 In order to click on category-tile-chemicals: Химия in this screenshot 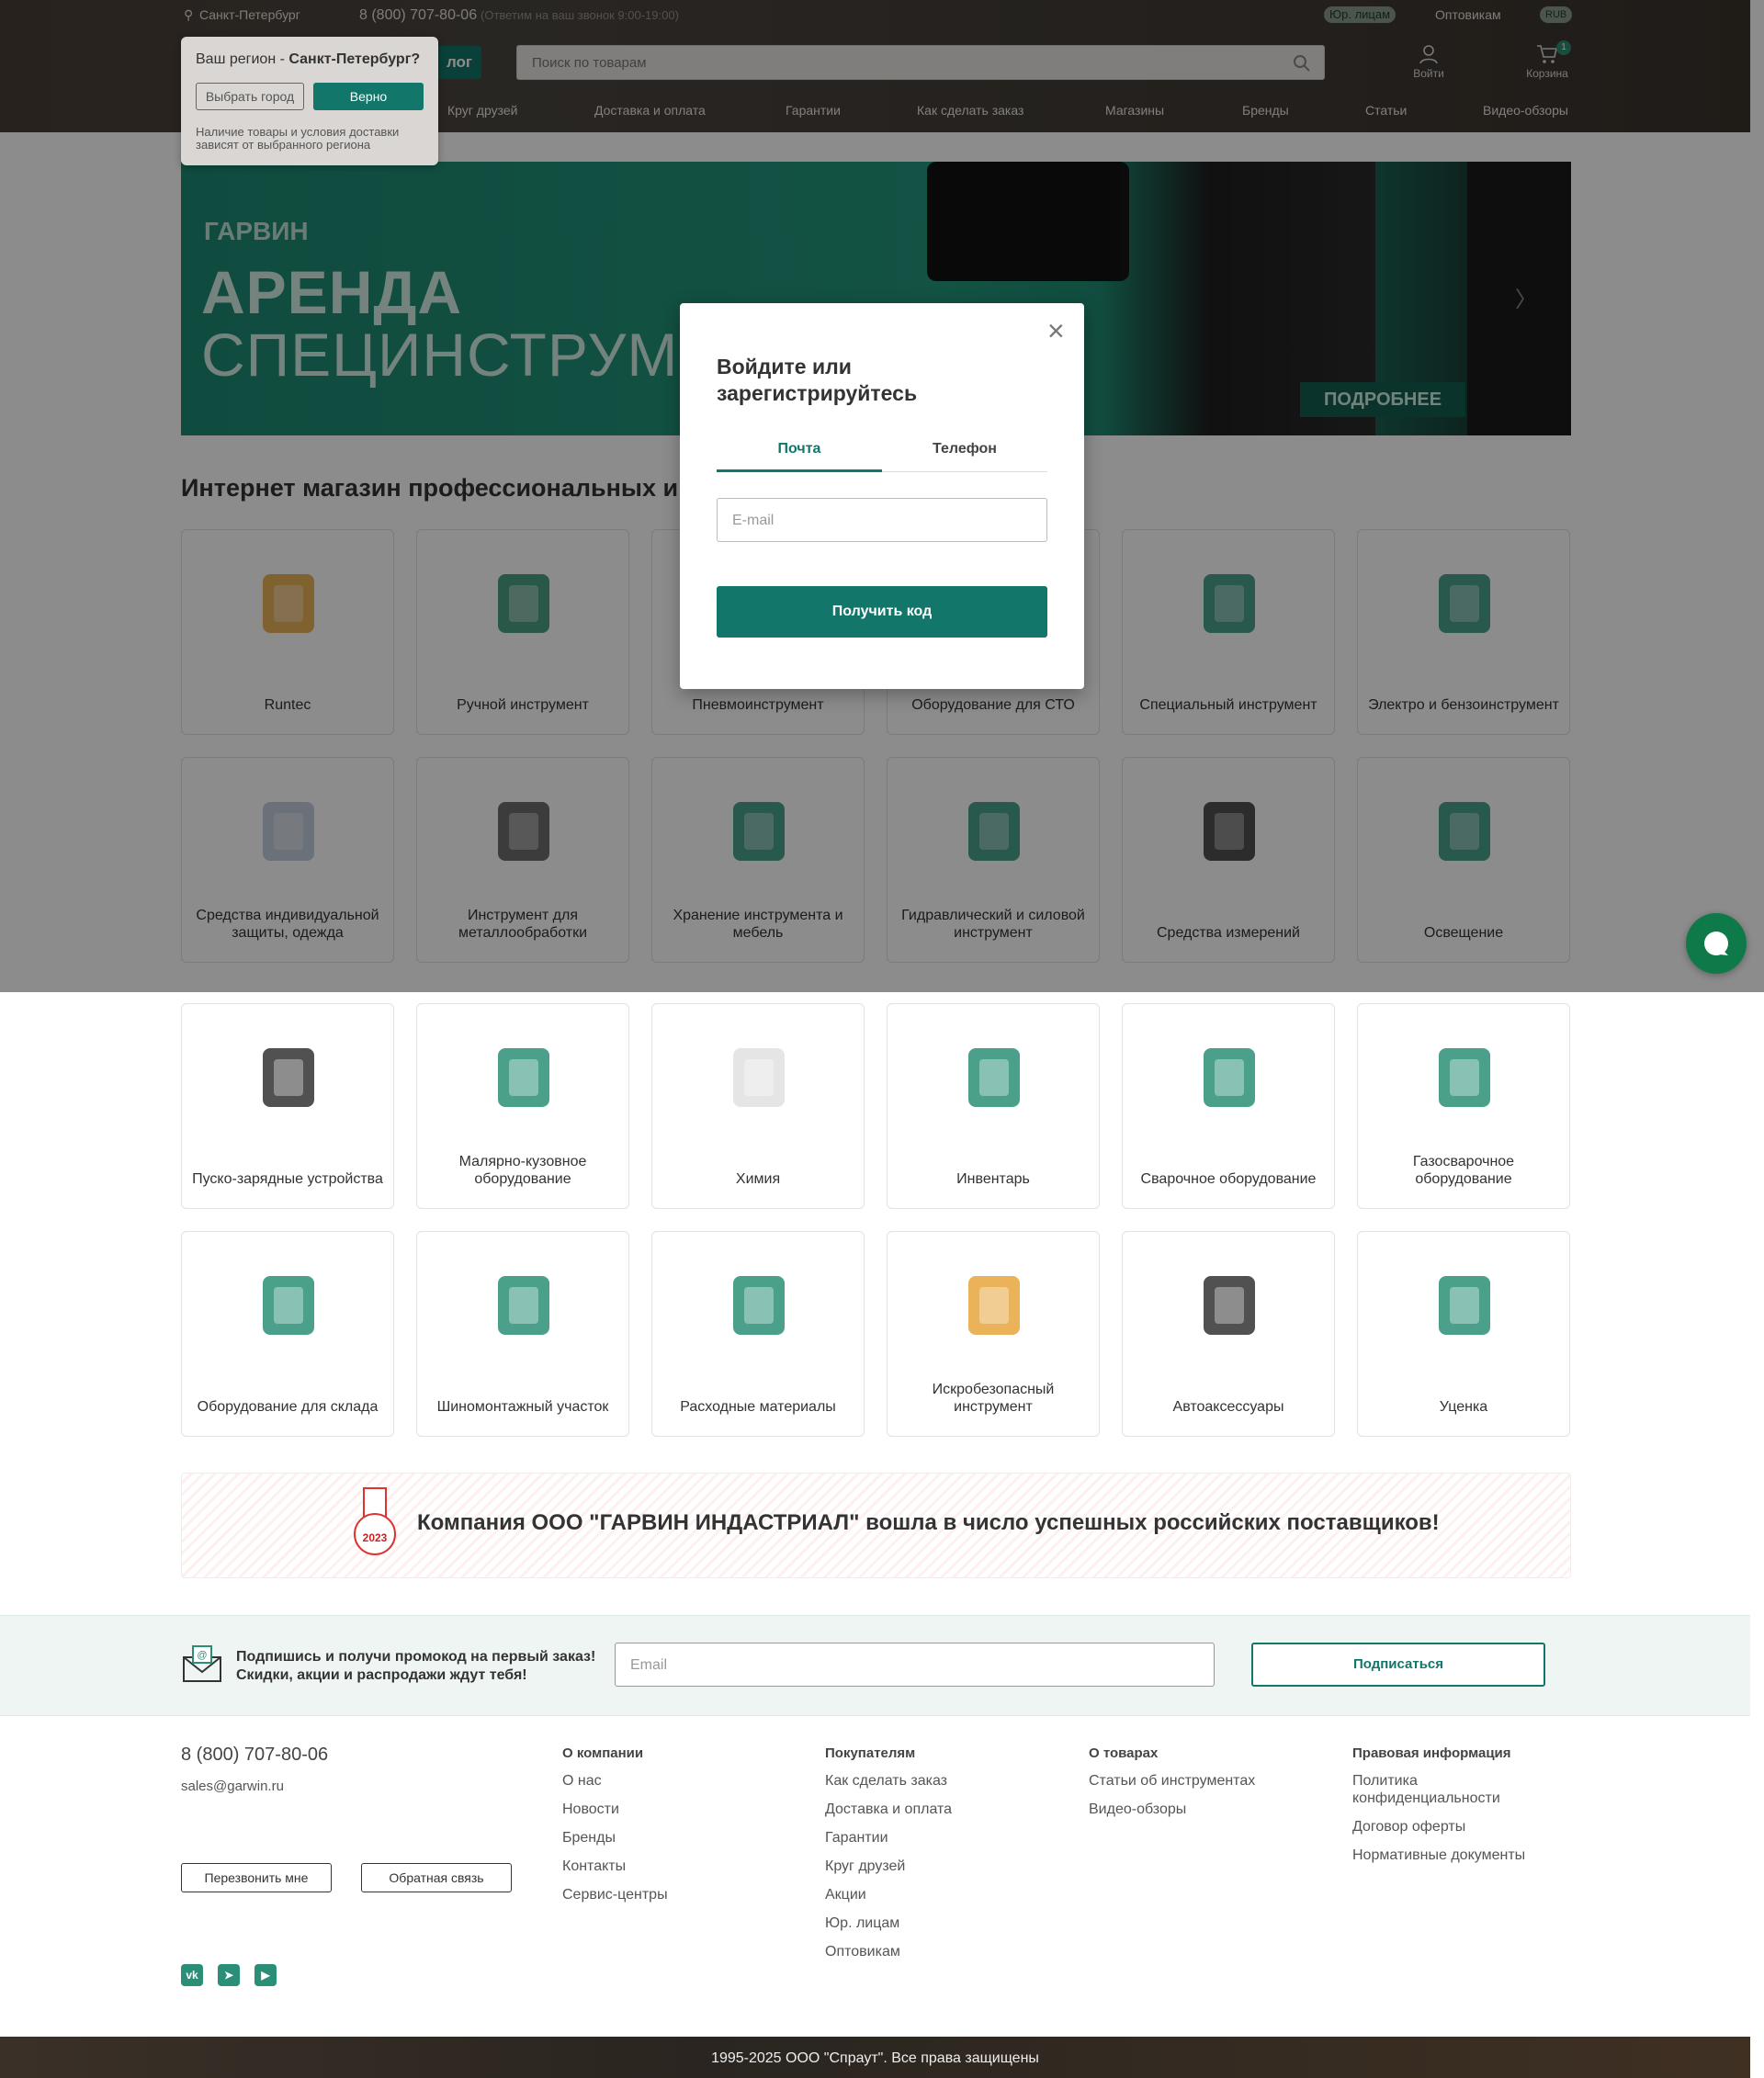, I will do `click(758, 1106)`.